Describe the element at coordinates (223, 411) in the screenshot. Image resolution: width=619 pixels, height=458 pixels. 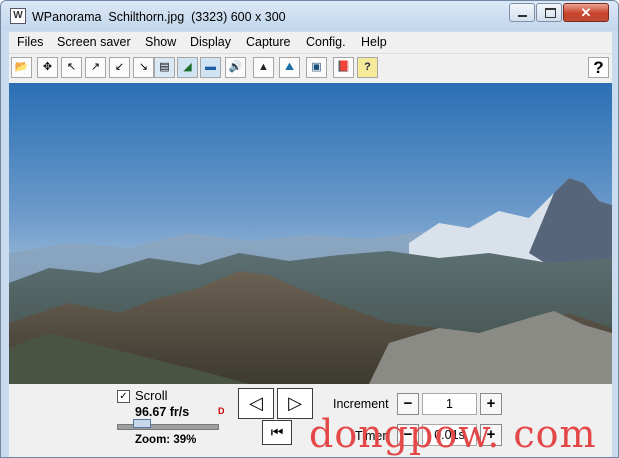
I see `record-icon: D` at that location.